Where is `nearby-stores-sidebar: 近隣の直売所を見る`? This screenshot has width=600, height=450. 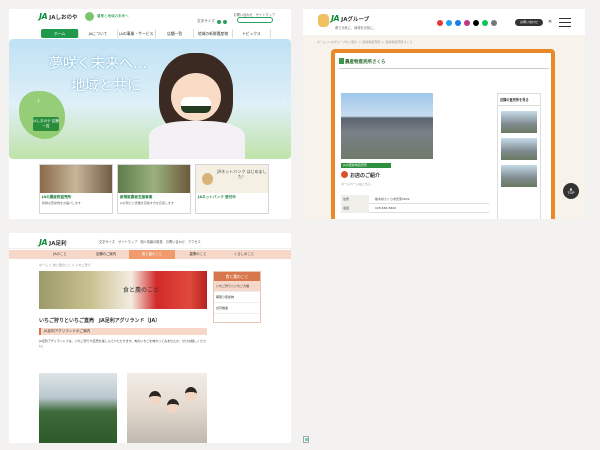
nearby-stores-sidebar: 近隣の直売所を見る is located at coordinates (519, 156).